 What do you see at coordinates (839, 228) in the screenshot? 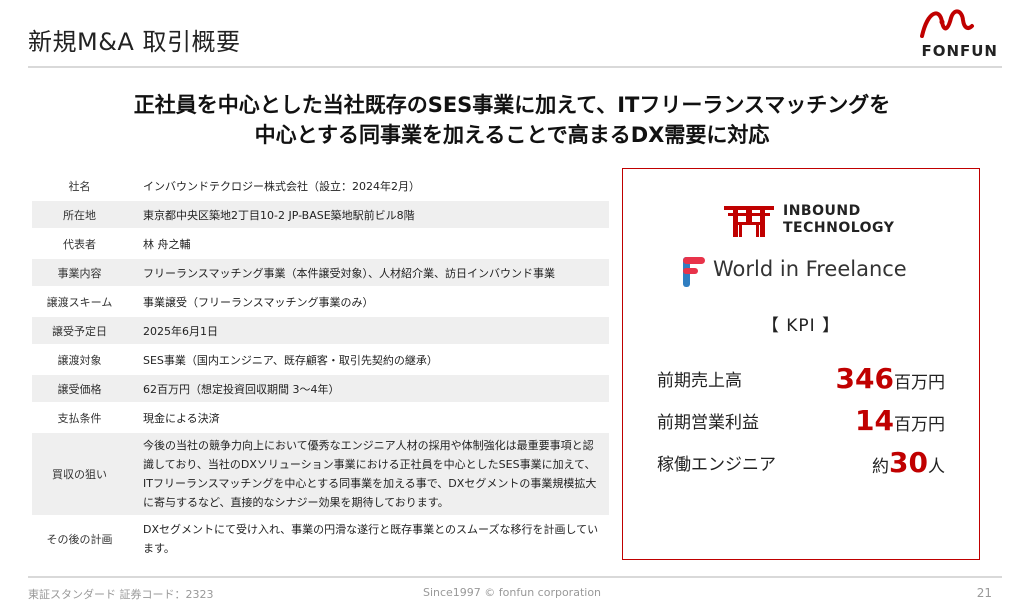
I see `logo-line-2: TECHNOLOGY` at bounding box center [839, 228].